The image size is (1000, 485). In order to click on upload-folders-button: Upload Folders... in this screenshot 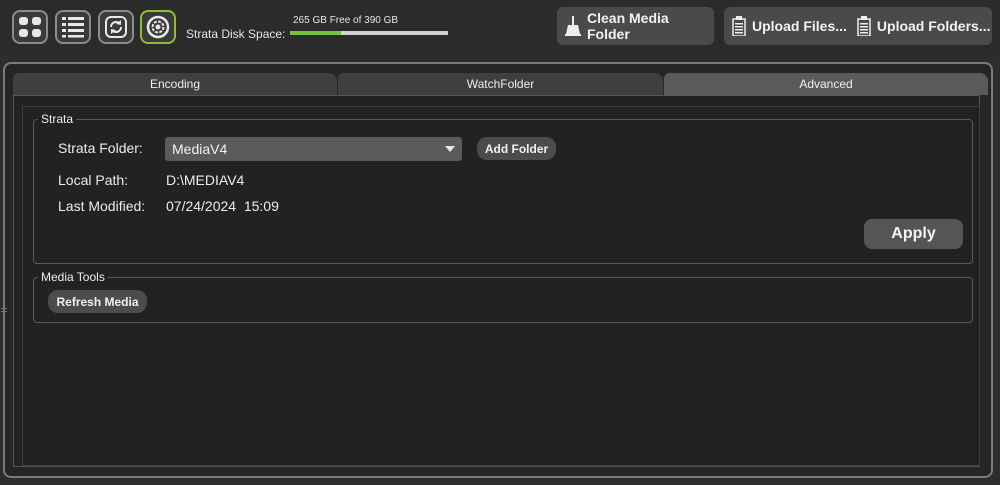, I will do `click(934, 26)`.